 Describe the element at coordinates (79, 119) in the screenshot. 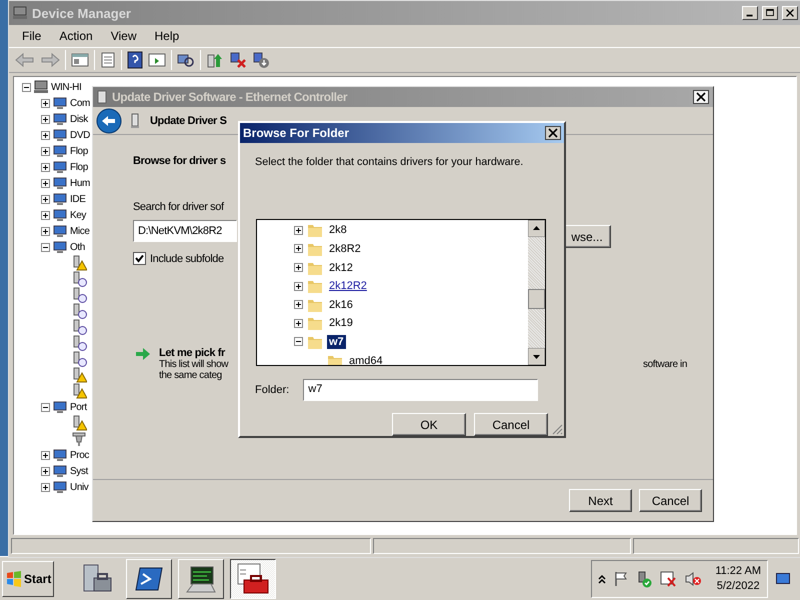

I see `tree-item: Disk` at that location.